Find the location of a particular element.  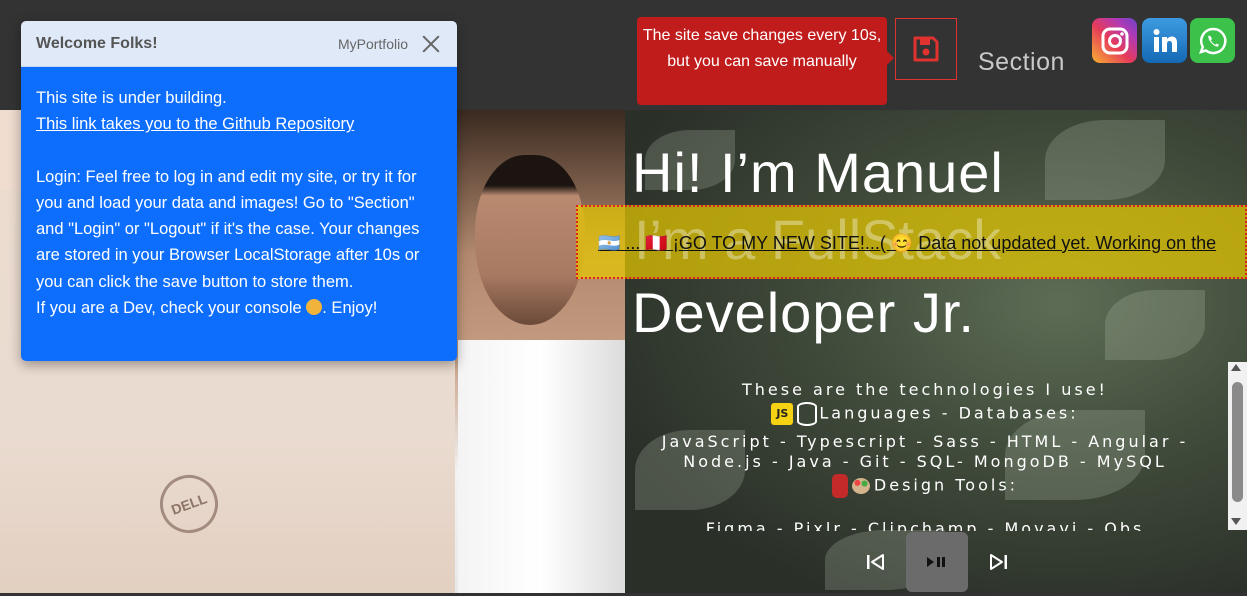

skip-previous-icon is located at coordinates (875, 562).